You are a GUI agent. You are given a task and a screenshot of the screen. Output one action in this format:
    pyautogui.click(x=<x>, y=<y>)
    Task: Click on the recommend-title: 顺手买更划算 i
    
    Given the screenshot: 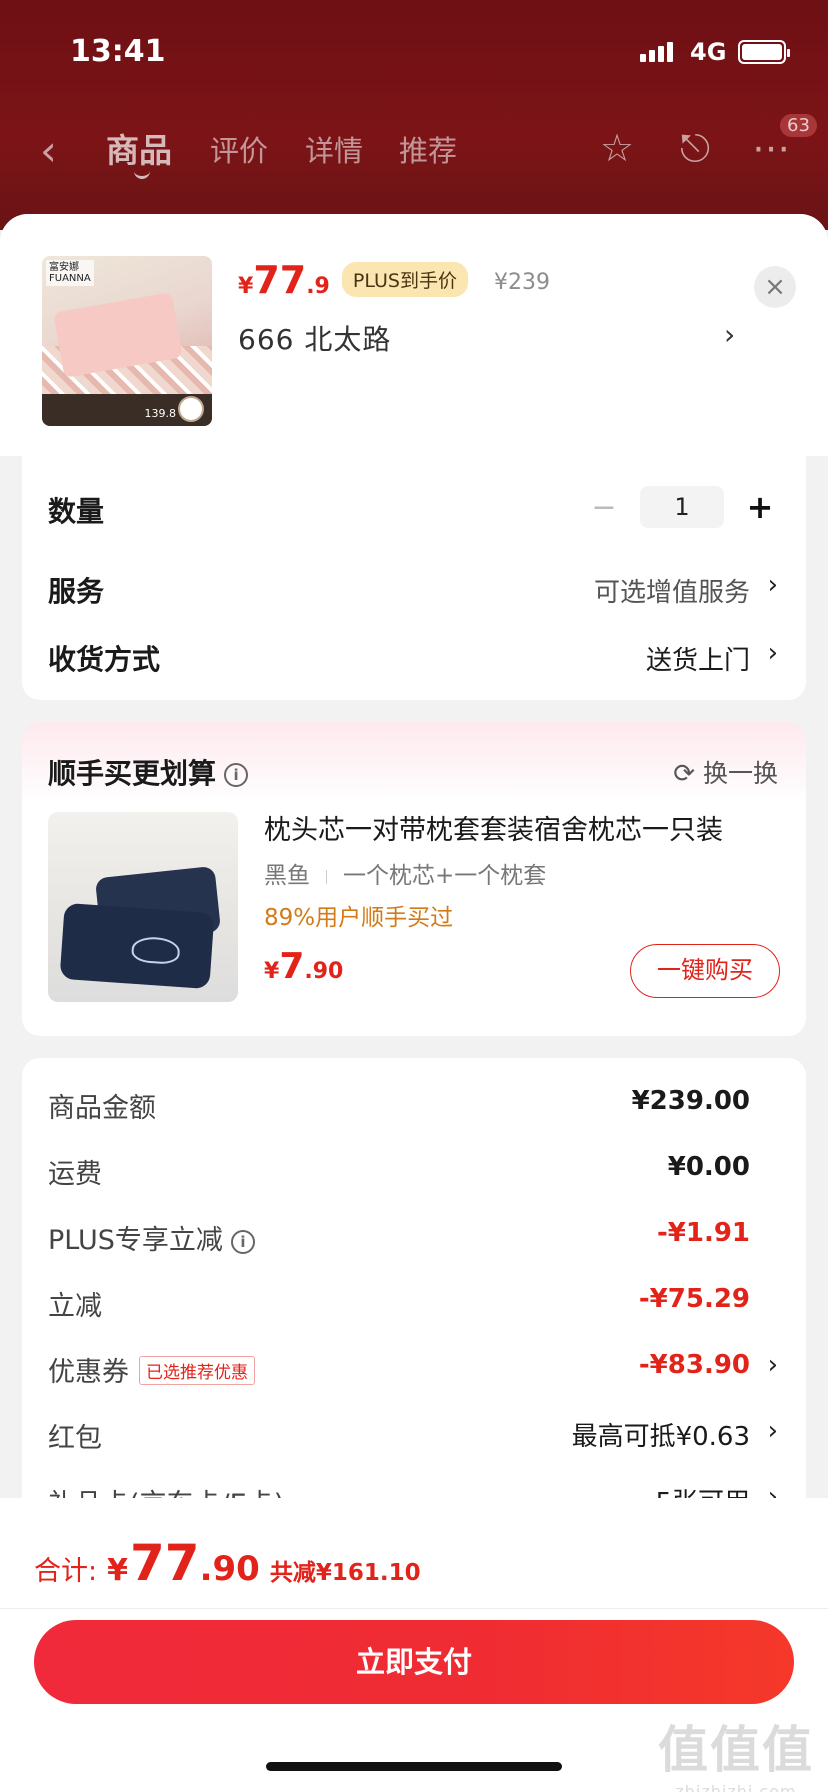 What is the action you would take?
    pyautogui.click(x=148, y=772)
    